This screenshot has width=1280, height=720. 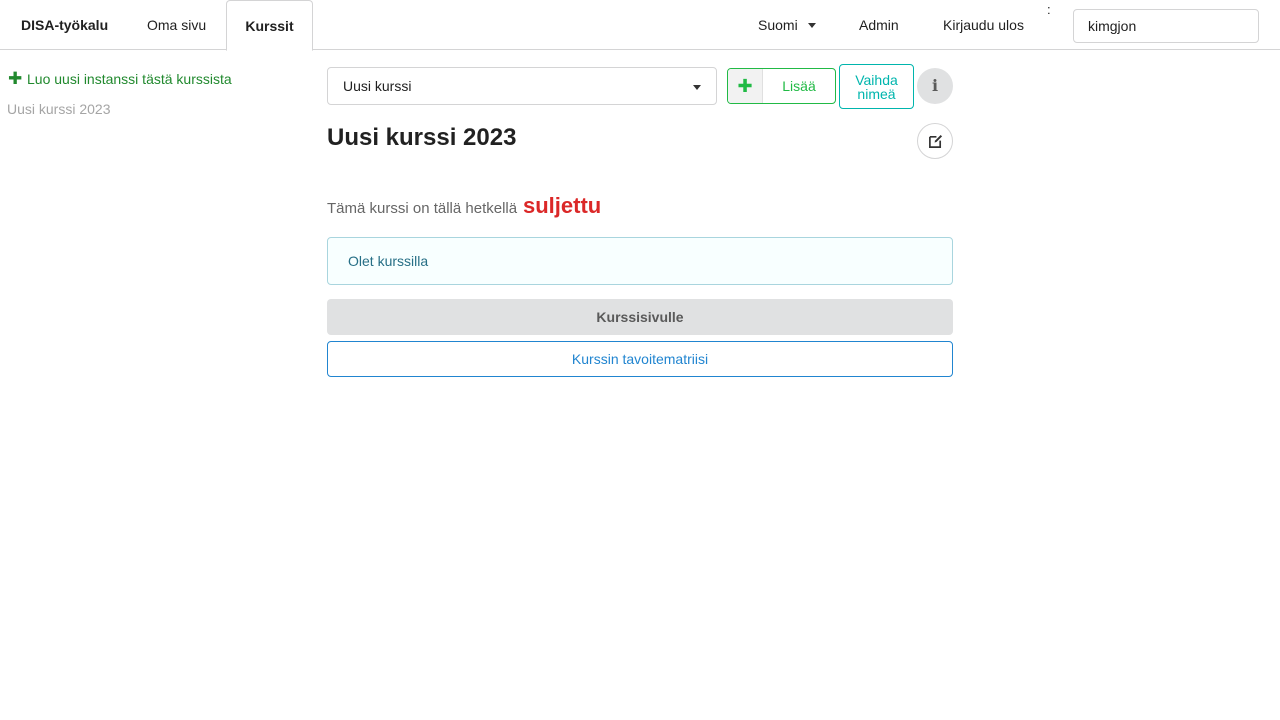 I want to click on objective-matrix-button: Kurssin tavoitematriisi, so click(x=640, y=359).